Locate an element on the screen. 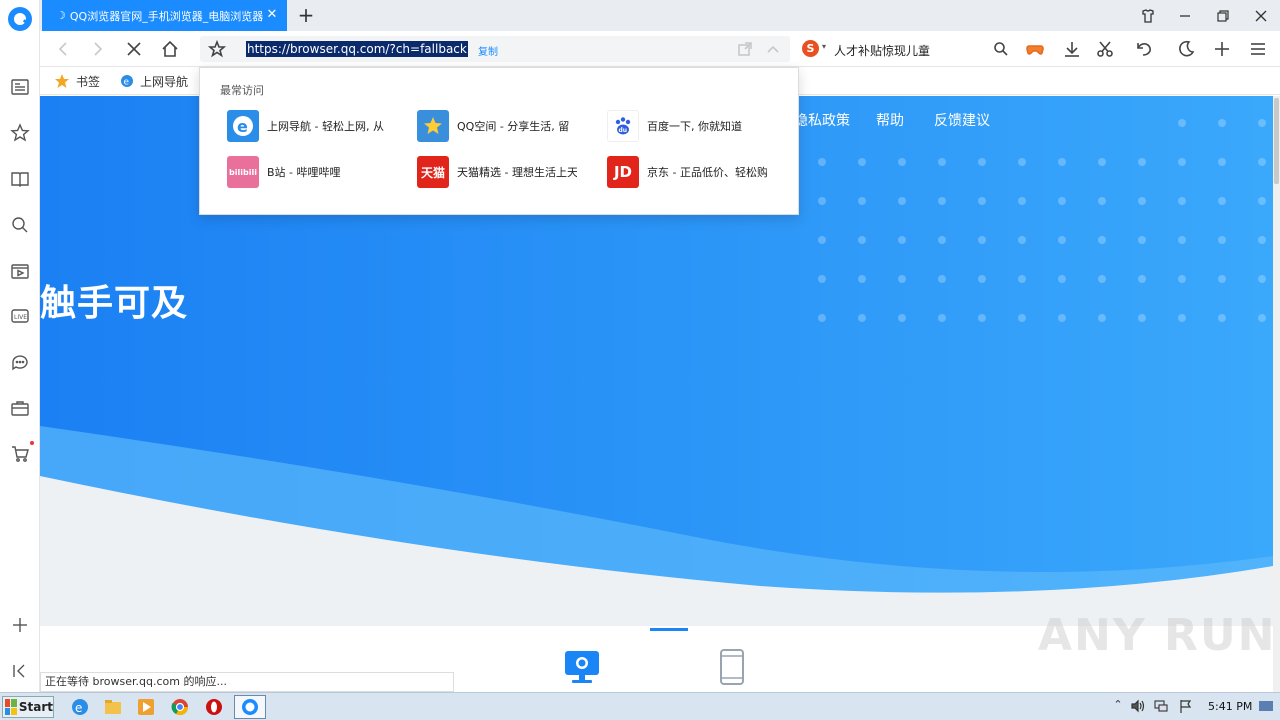 Image resolution: width=1280 pixels, height=720 pixels. media-player-icon is located at coordinates (146, 707).